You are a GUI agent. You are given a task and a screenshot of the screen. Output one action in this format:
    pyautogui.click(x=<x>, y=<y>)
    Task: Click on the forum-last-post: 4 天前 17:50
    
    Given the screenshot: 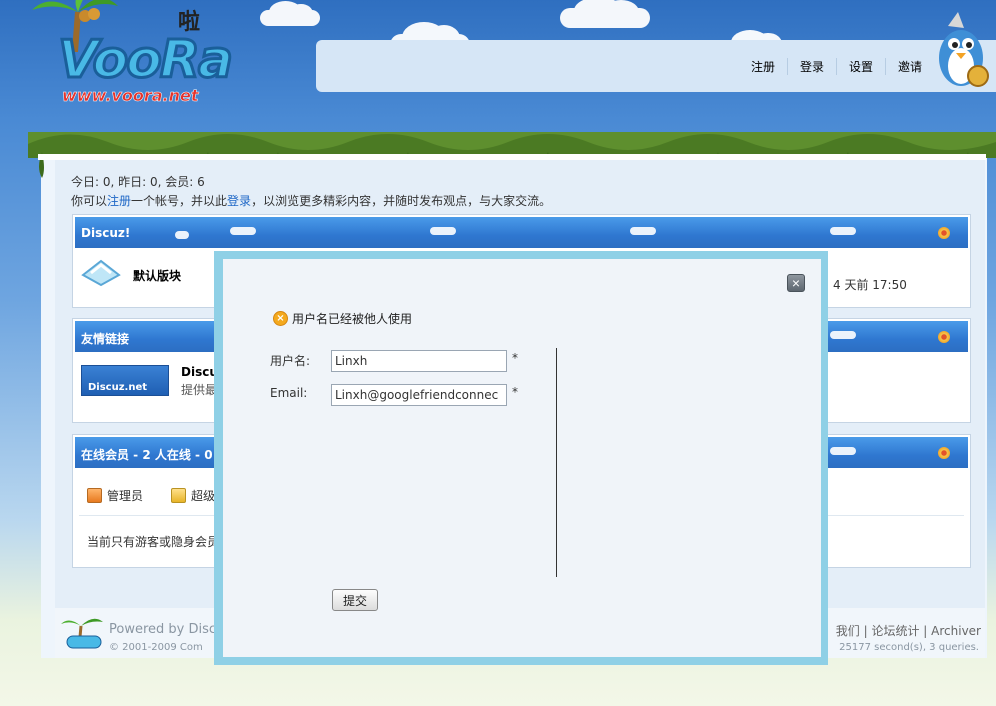 What is the action you would take?
    pyautogui.click(x=870, y=285)
    